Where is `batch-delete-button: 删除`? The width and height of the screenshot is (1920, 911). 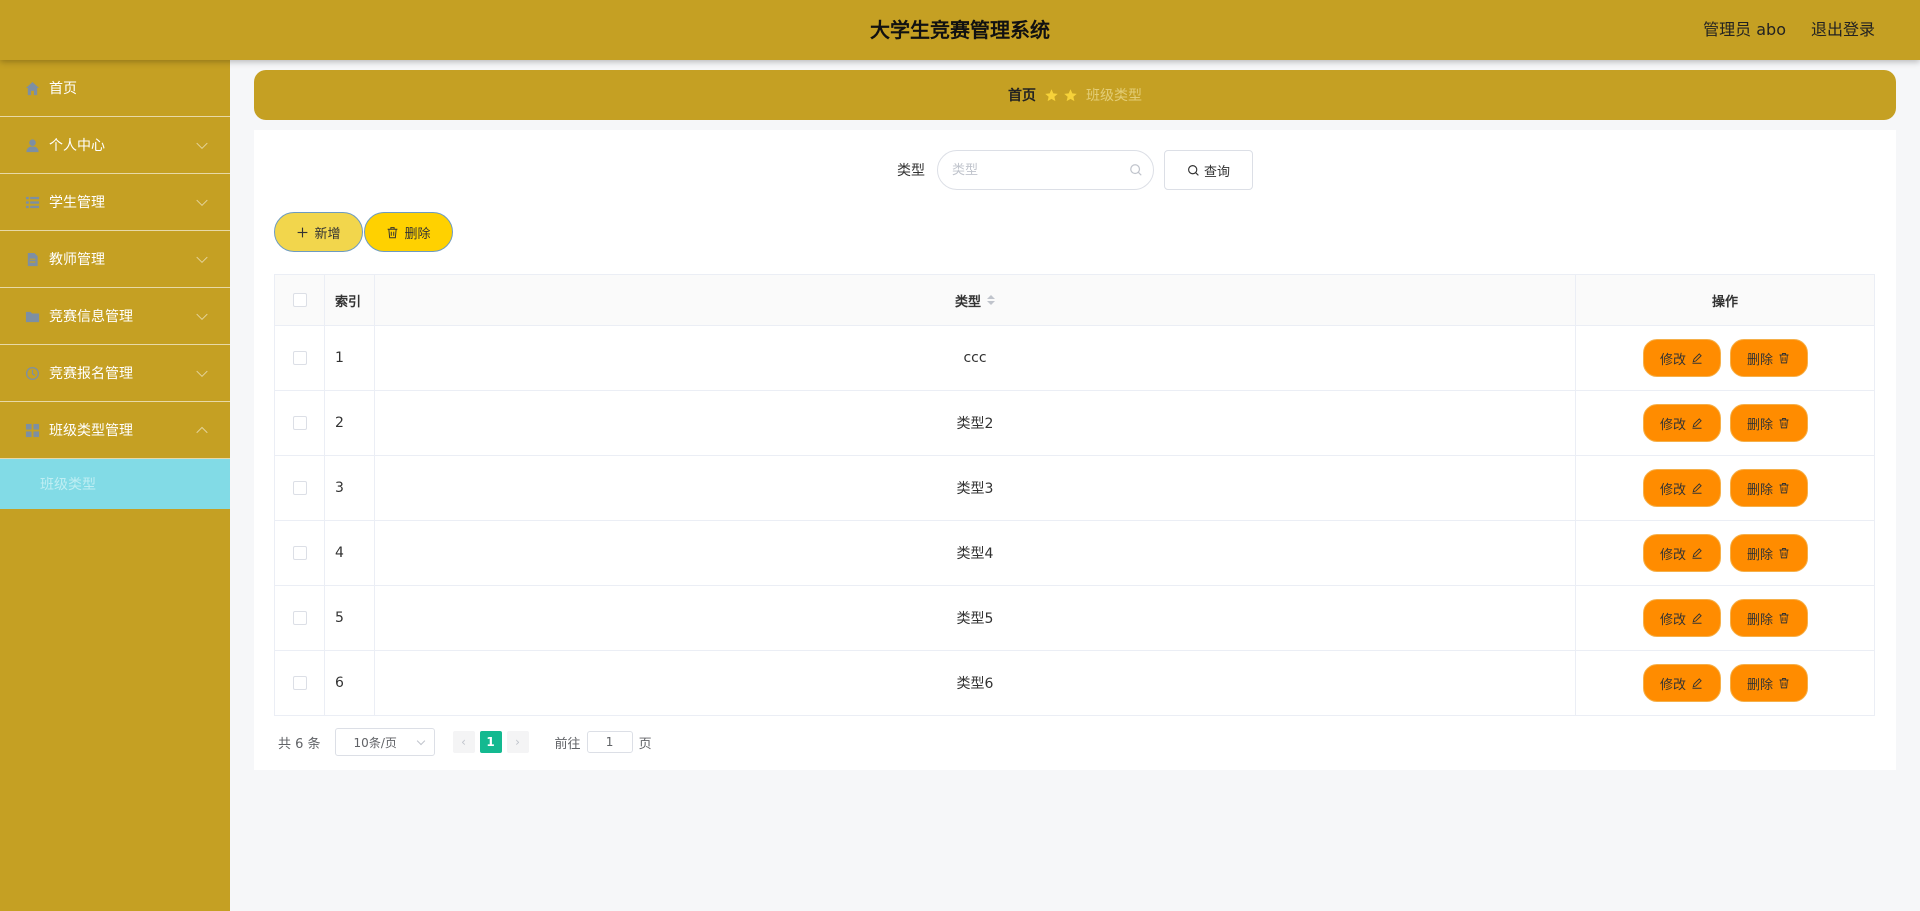 batch-delete-button: 删除 is located at coordinates (408, 232).